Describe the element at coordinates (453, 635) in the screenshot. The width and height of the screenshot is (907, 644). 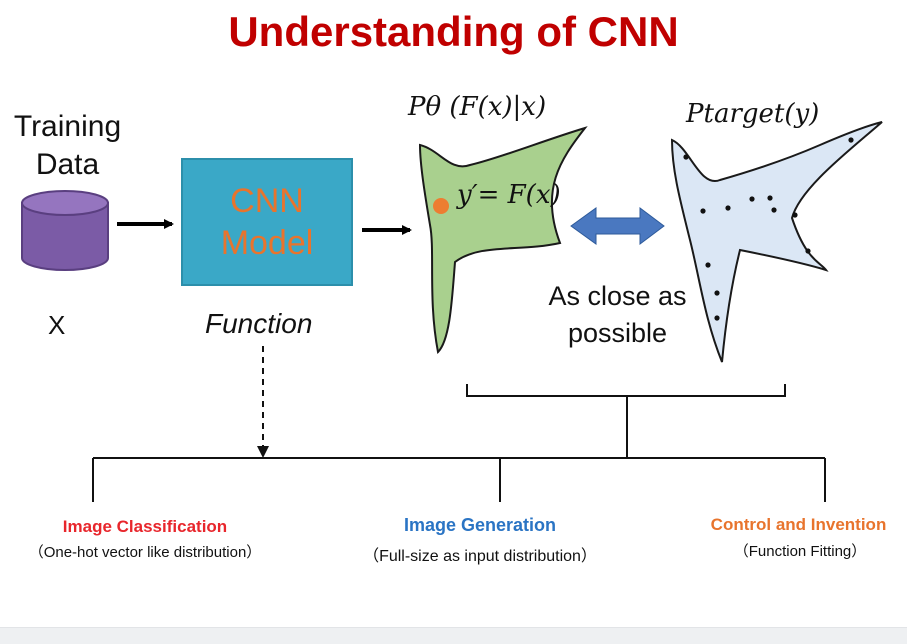
I see `bottom-bar` at that location.